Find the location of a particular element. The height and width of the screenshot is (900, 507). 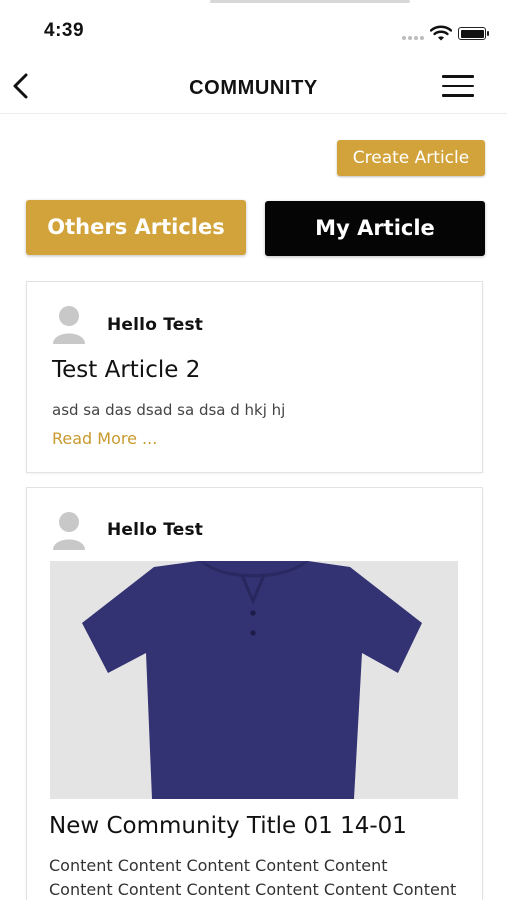

battery-icon is located at coordinates (473, 33).